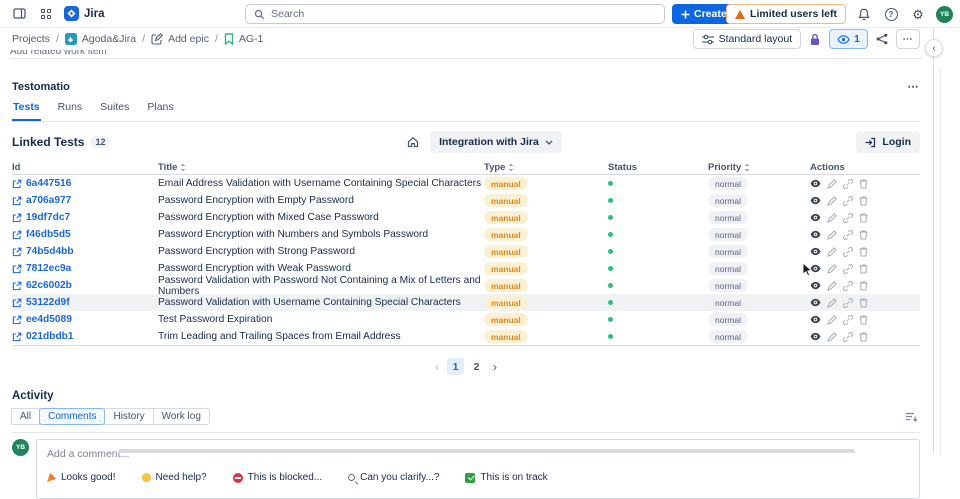  What do you see at coordinates (848, 39) in the screenshot?
I see `watchers-button: 1` at bounding box center [848, 39].